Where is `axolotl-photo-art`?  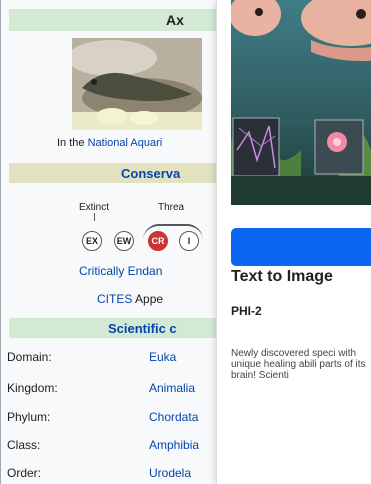
axolotl-photo-art is located at coordinates (137, 84).